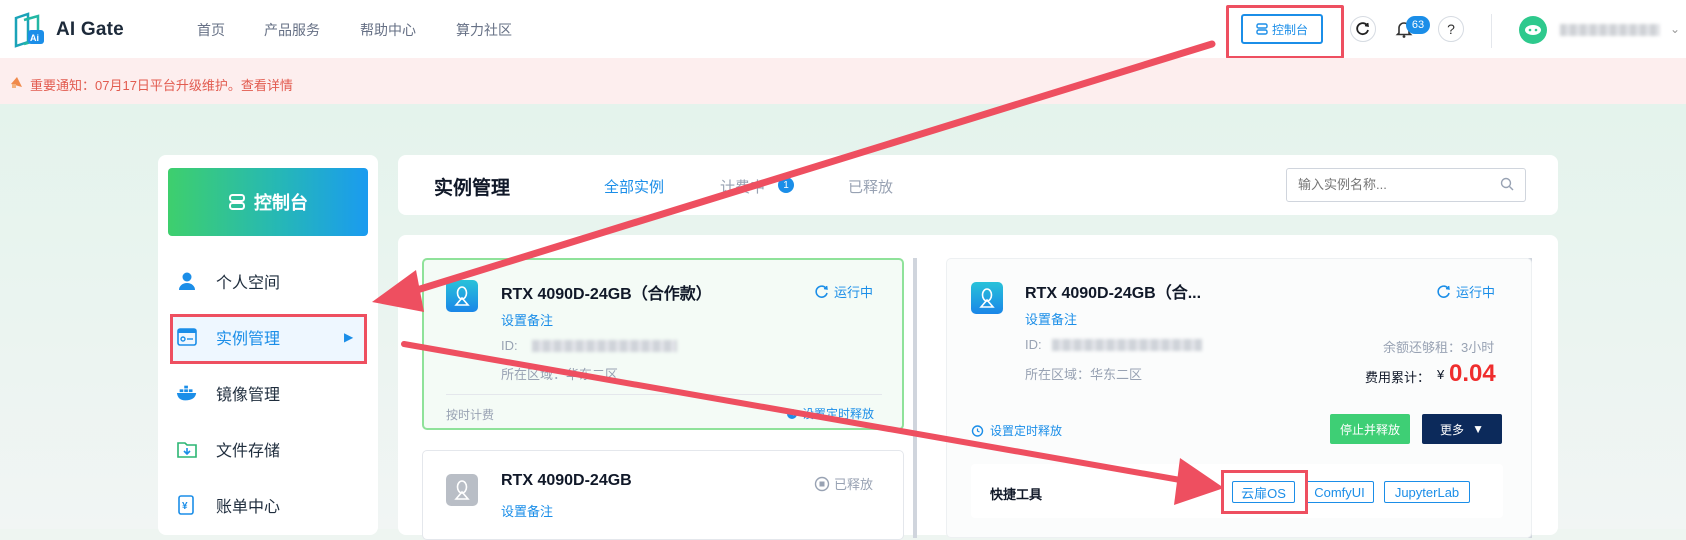  What do you see at coordinates (1370, 429) in the screenshot?
I see `stop-release-button: 停止并释放` at bounding box center [1370, 429].